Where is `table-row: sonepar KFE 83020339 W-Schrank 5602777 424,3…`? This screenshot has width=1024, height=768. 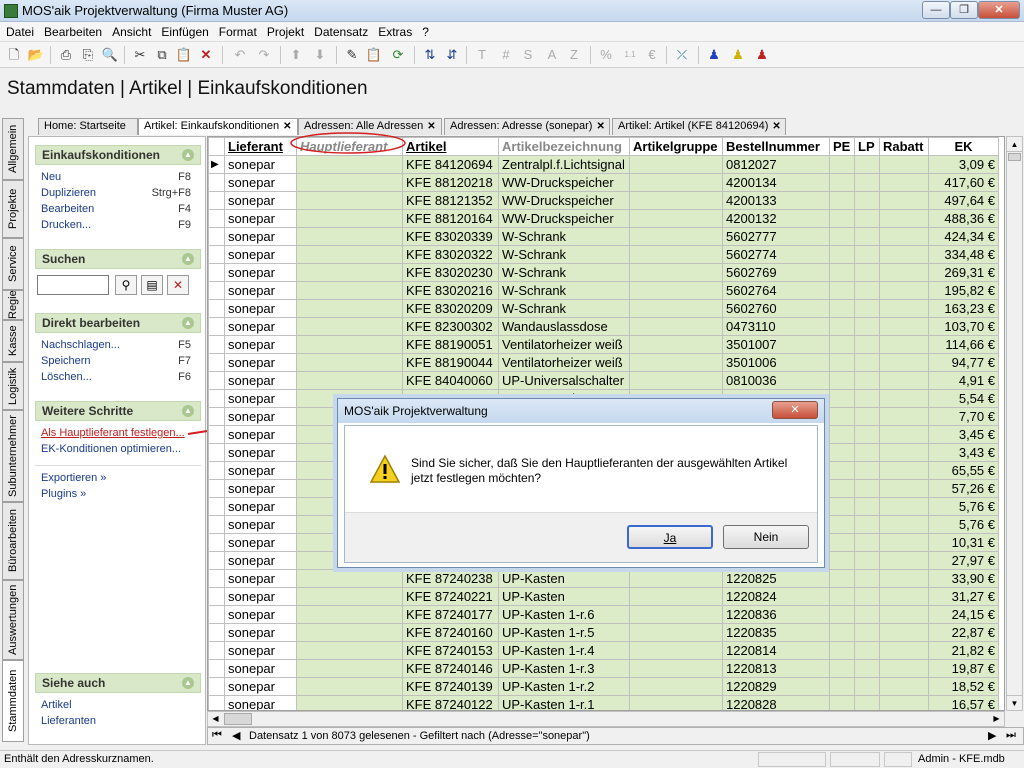
table-row: sonepar KFE 83020339 W-Schrank 5602777 424,3… is located at coordinates (603, 236).